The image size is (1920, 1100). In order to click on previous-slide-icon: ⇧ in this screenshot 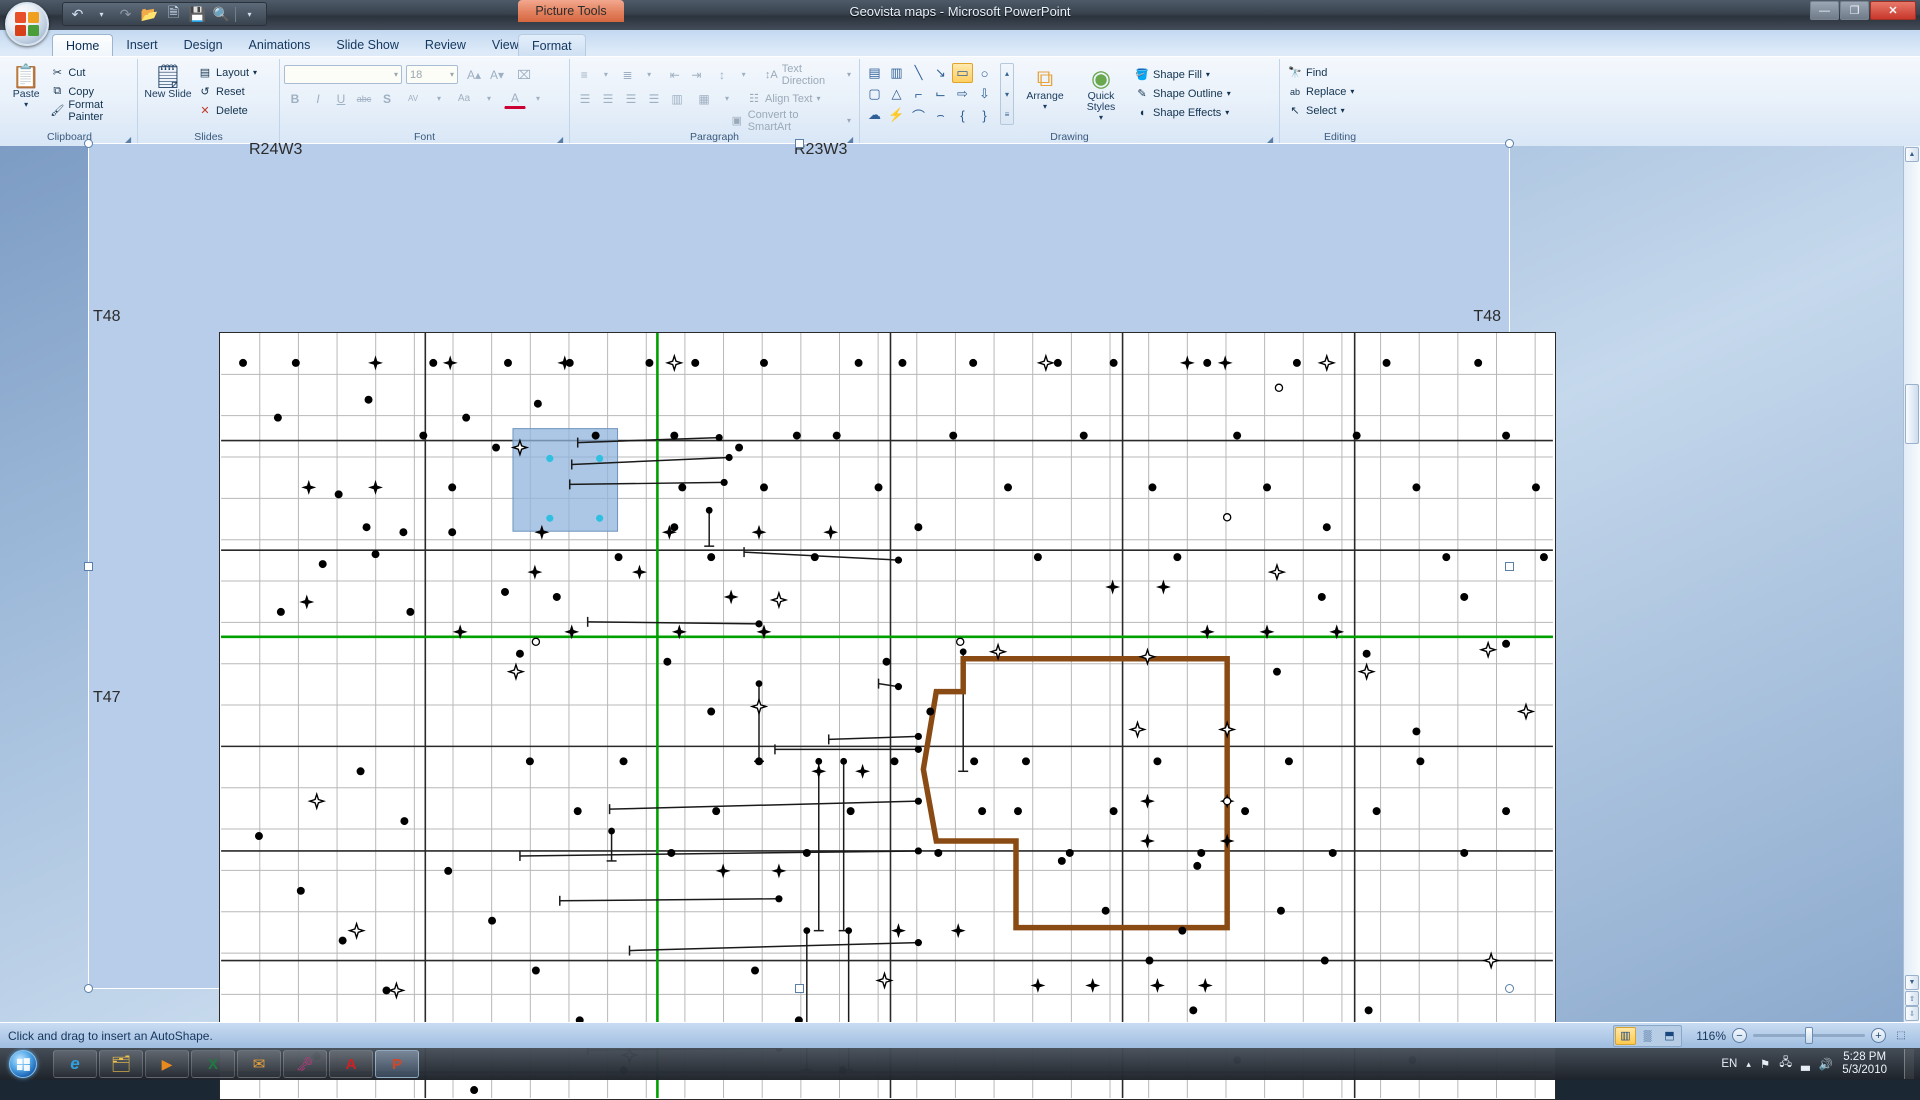, I will do `click(1912, 998)`.